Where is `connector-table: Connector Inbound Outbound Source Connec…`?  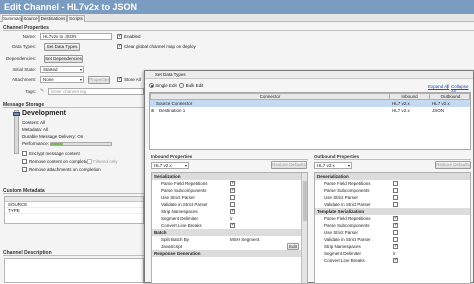 connector-table: Connector Inbound Outbound Source Connec… is located at coordinates (310, 121).